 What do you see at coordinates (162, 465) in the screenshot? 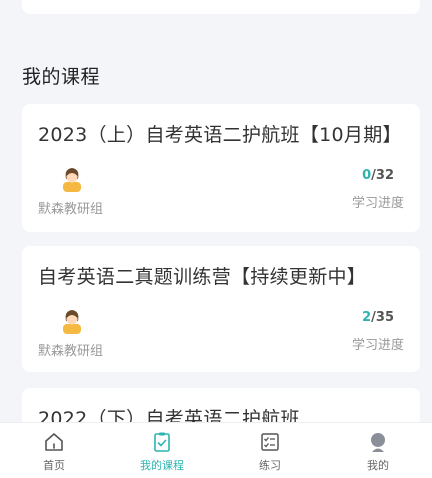
I see `nav-label: 我的课程` at bounding box center [162, 465].